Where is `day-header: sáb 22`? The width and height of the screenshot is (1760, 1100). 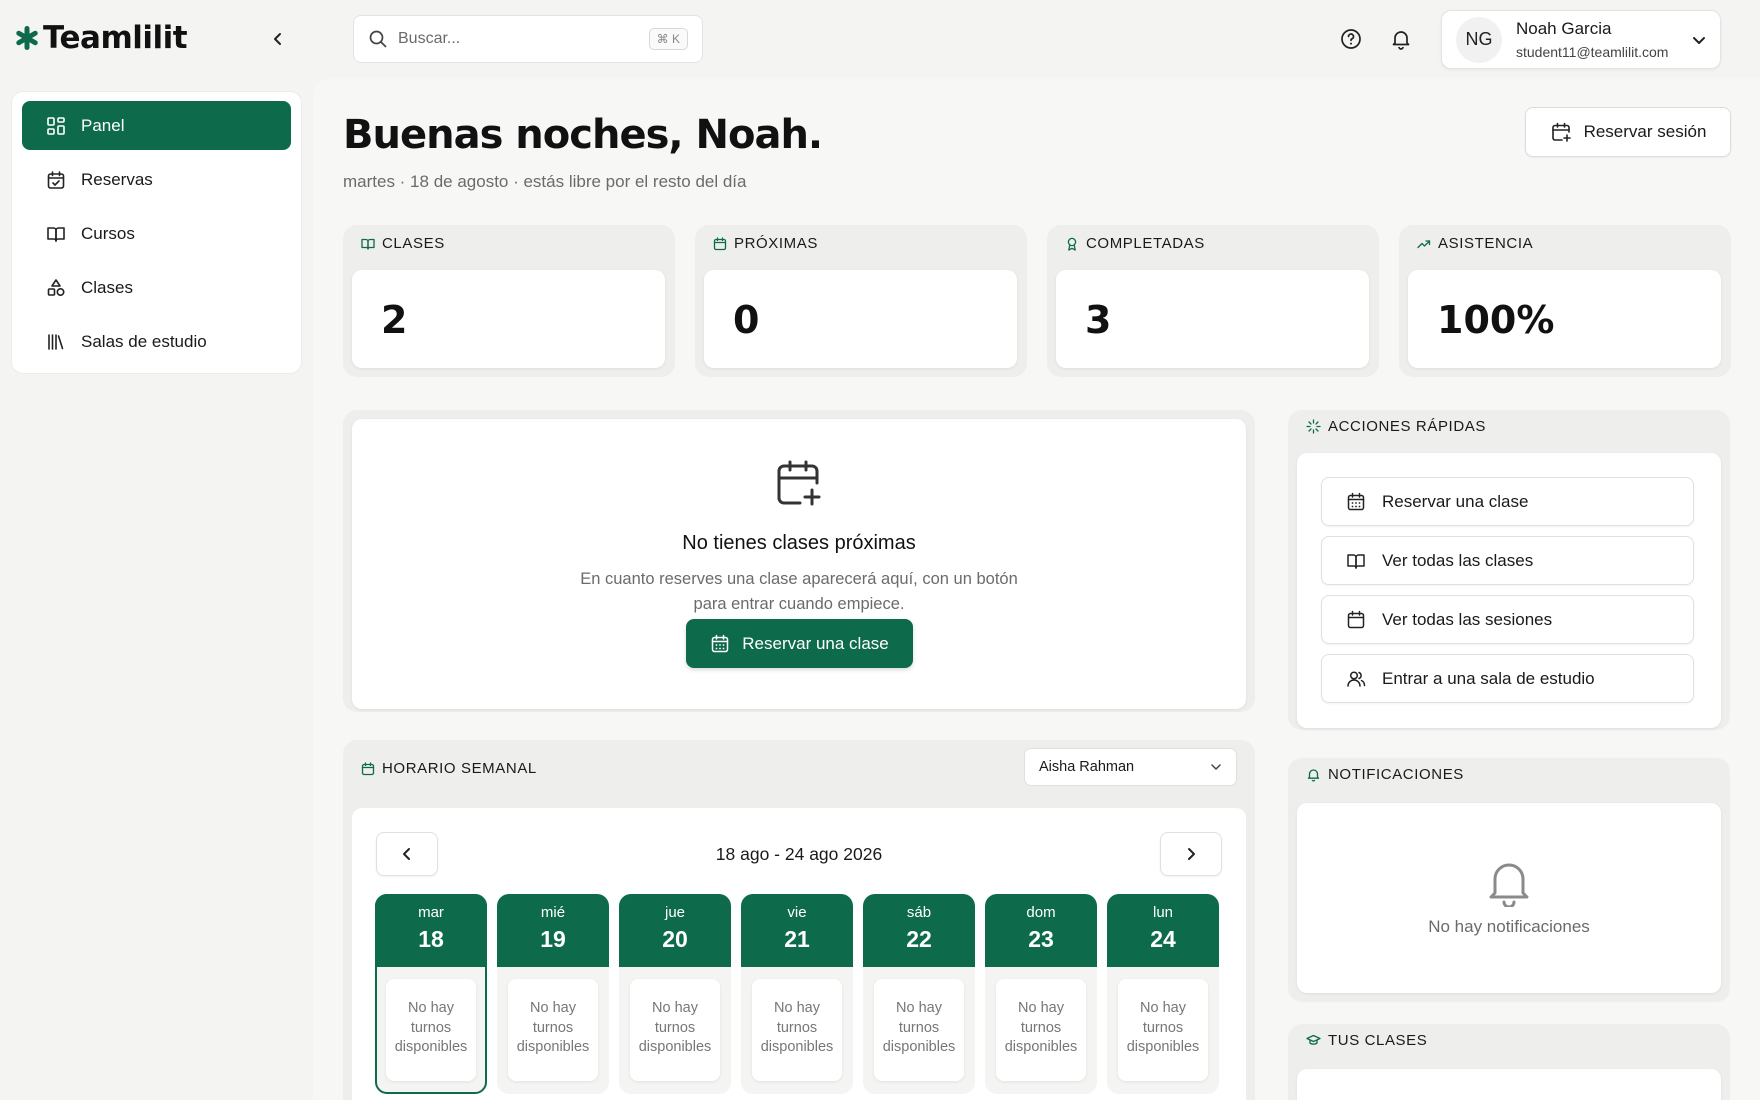 day-header: sáb 22 is located at coordinates (919, 930).